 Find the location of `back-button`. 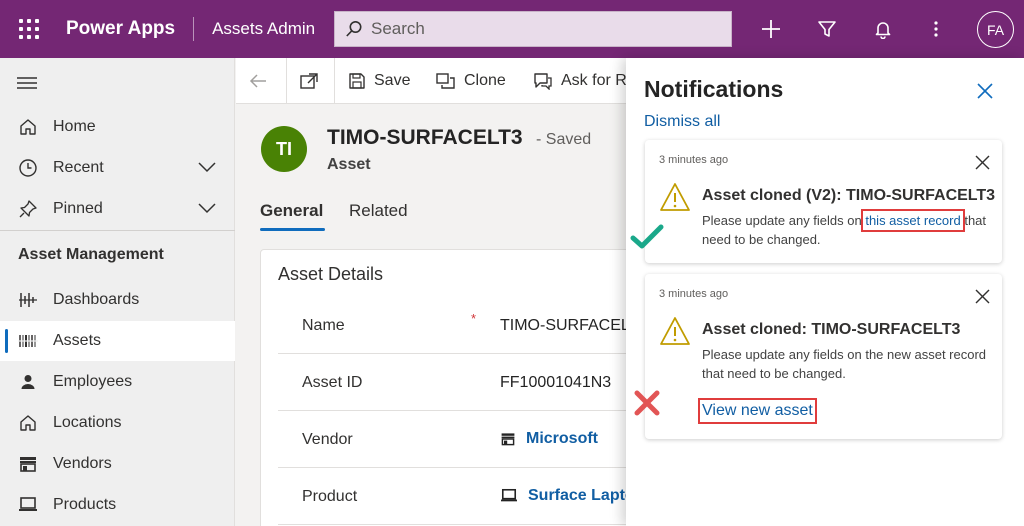

back-button is located at coordinates (258, 81).